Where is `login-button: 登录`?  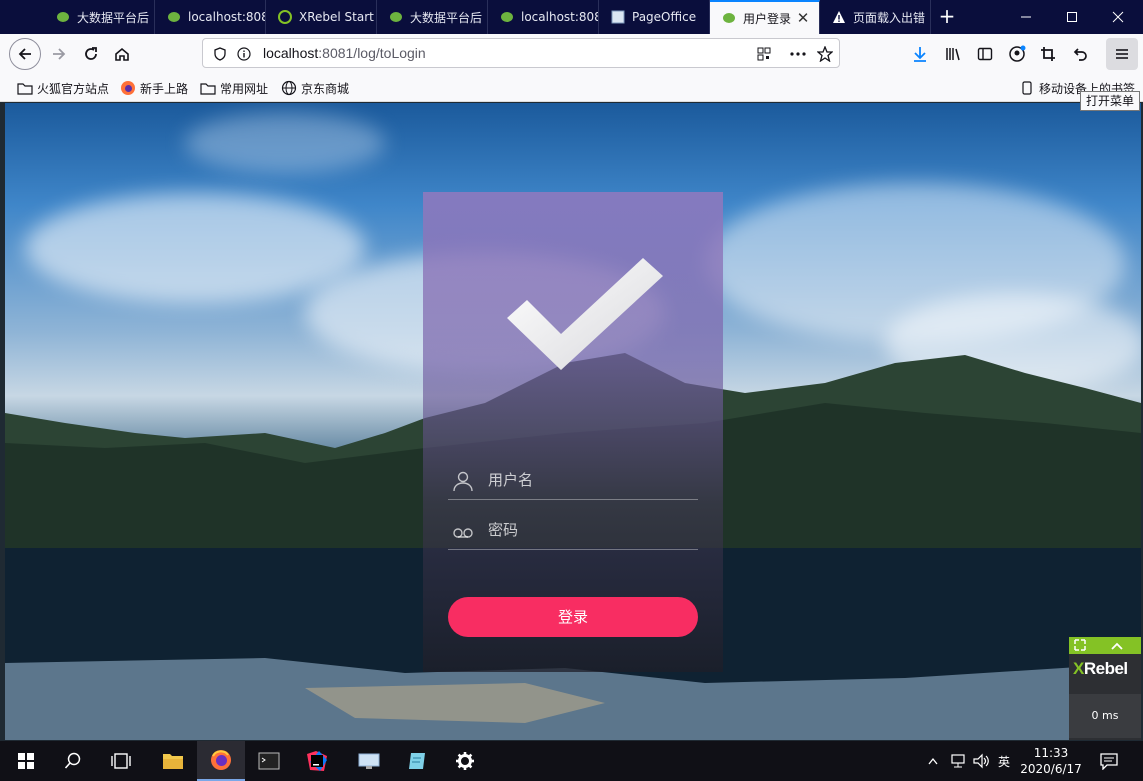 login-button: 登录 is located at coordinates (573, 617).